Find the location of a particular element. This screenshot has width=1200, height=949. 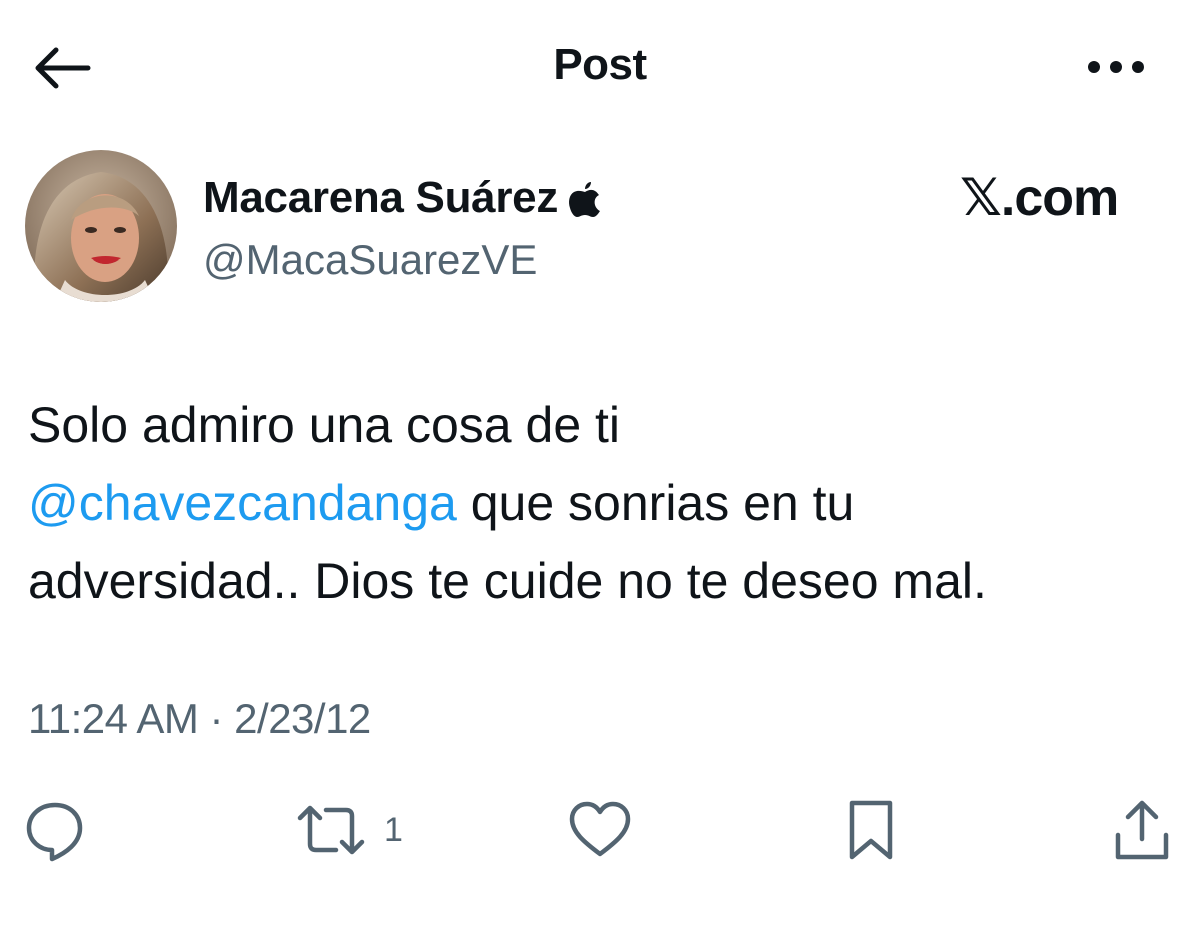

author-name: Macarena Suárez is located at coordinates (380, 198).